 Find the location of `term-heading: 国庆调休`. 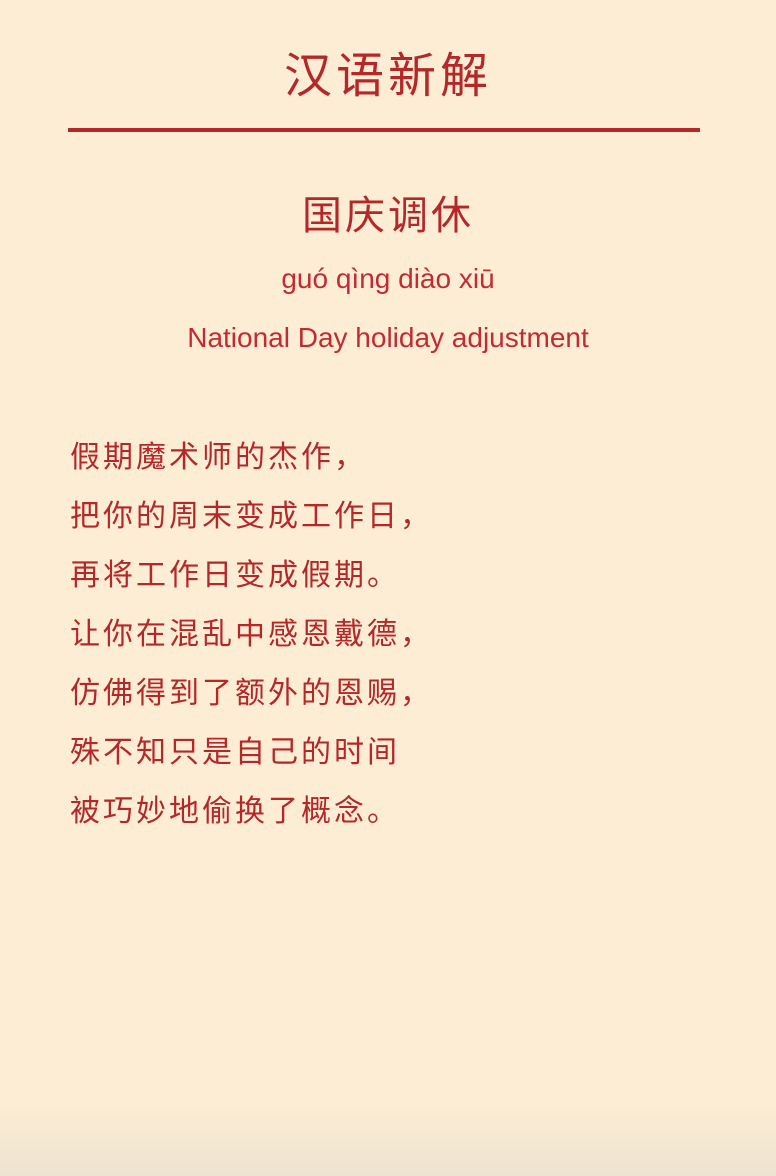

term-heading: 国庆调休 is located at coordinates (388, 216).